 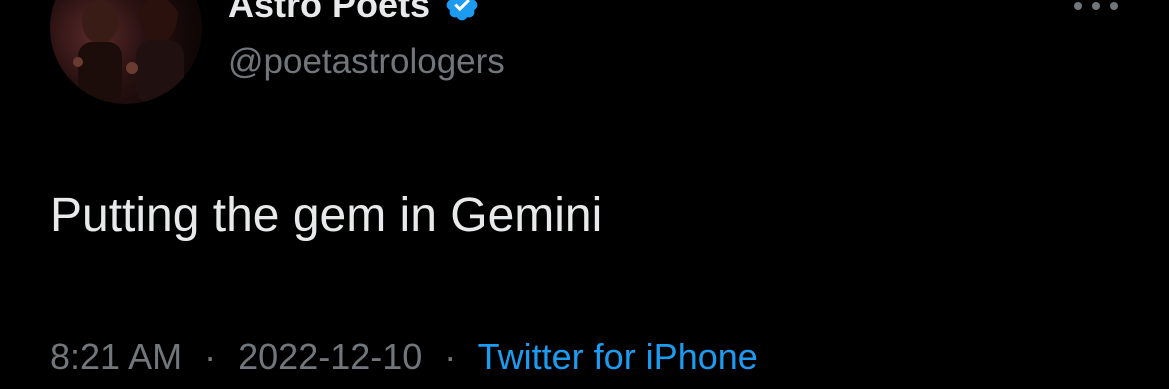 I want to click on verified-badge-icon, so click(x=462, y=10).